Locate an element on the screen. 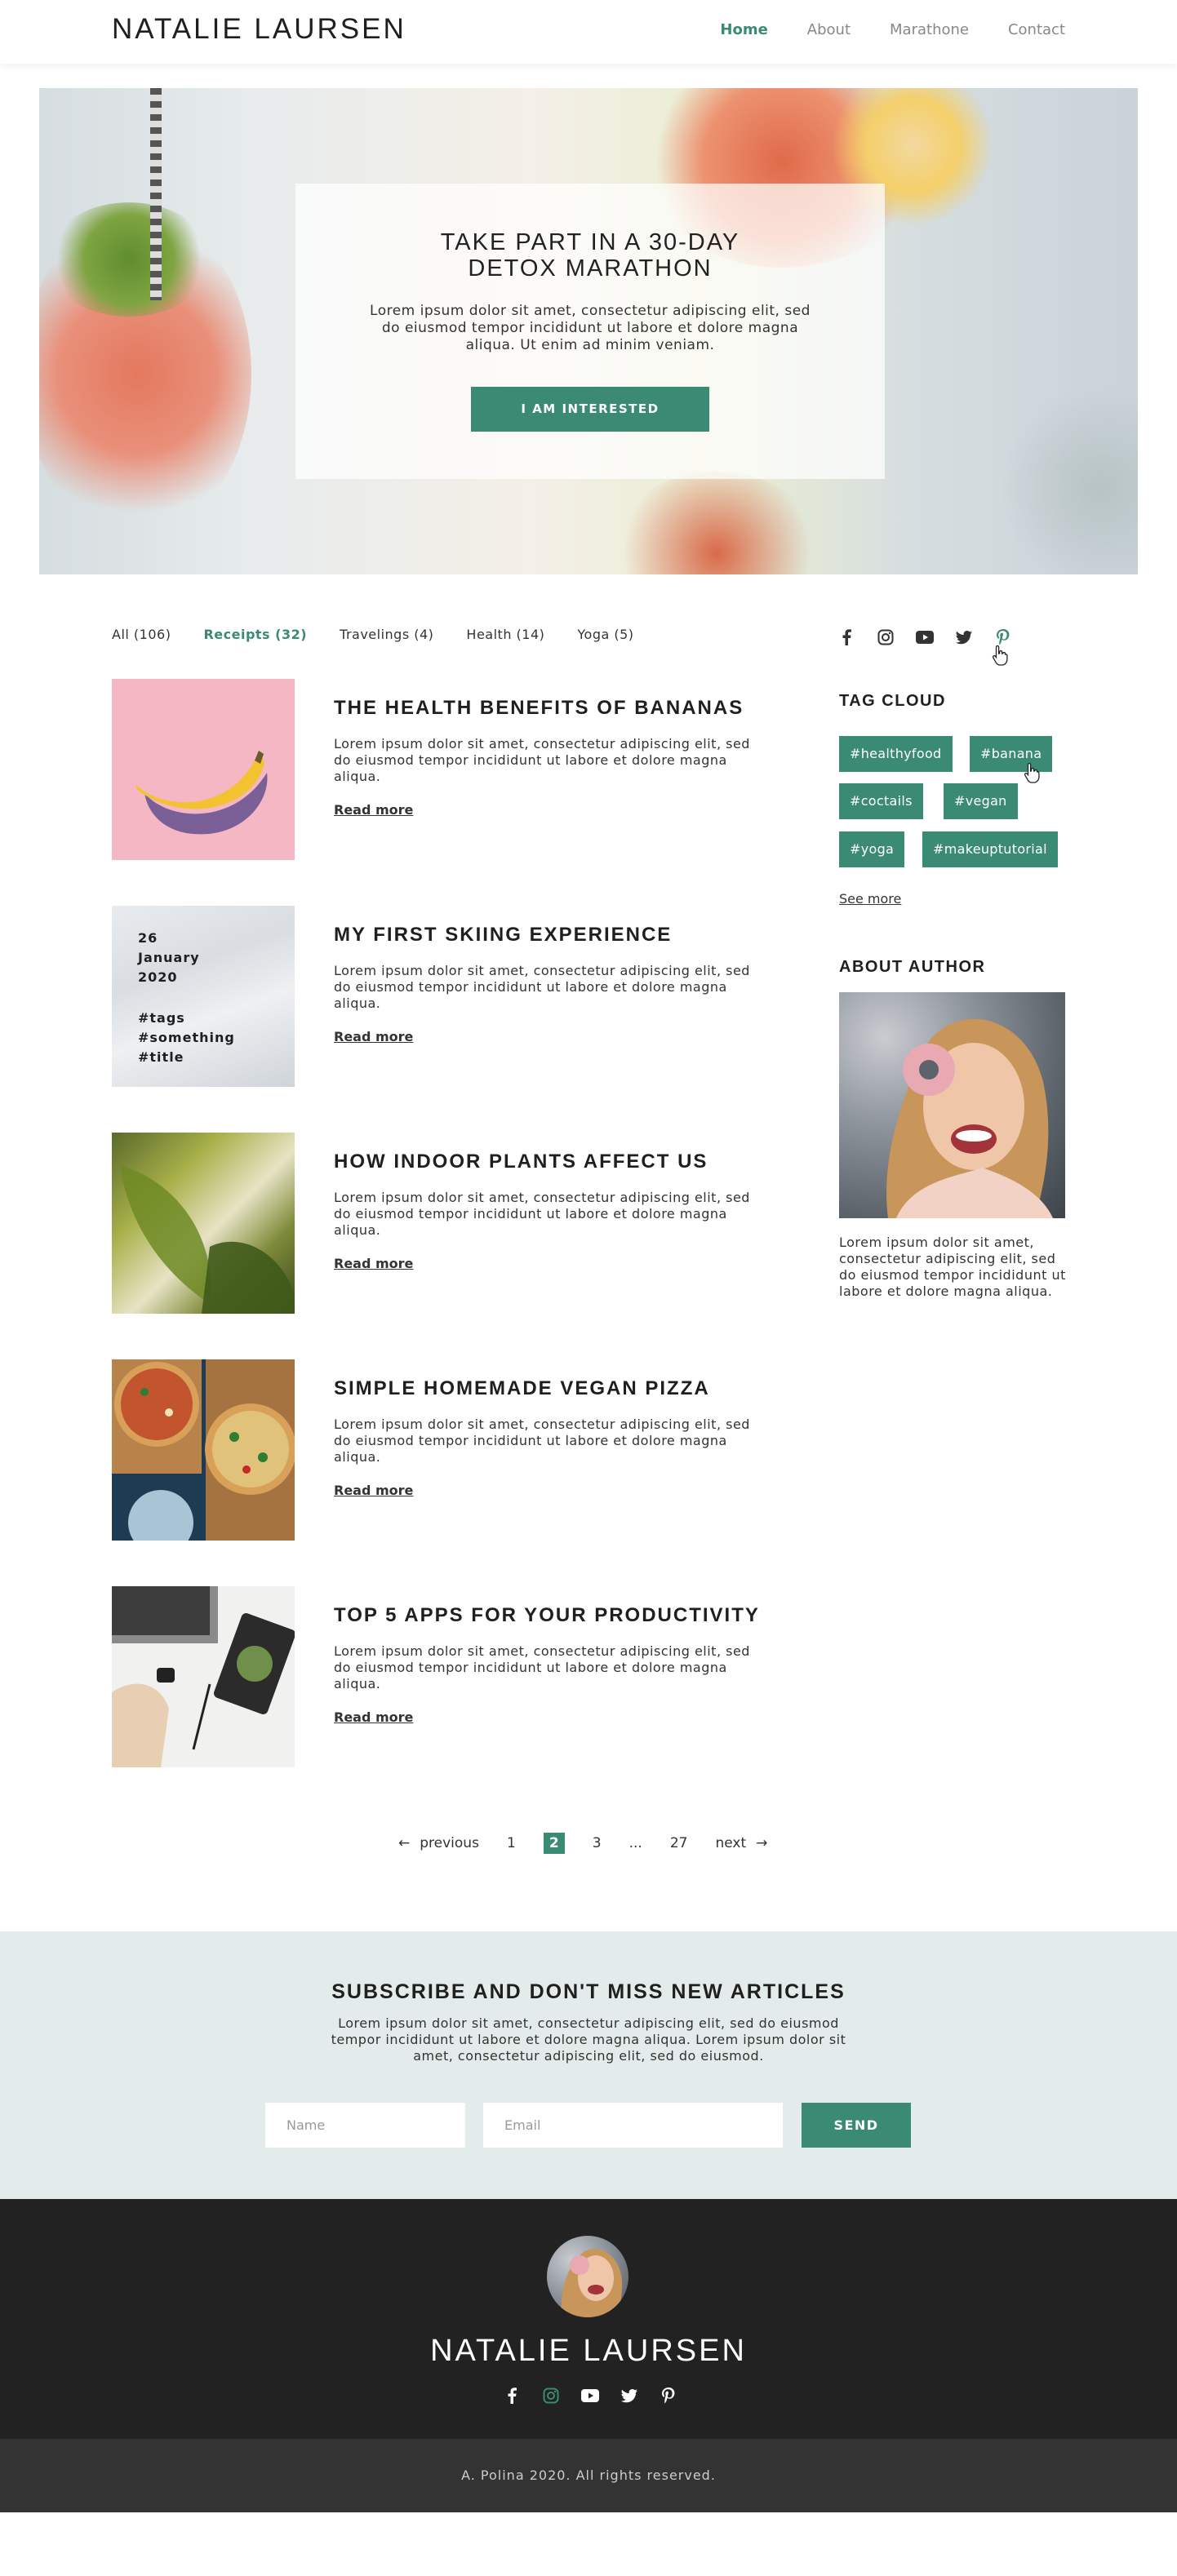 The width and height of the screenshot is (1177, 2576). pagination-previous-label: previous is located at coordinates (450, 1843).